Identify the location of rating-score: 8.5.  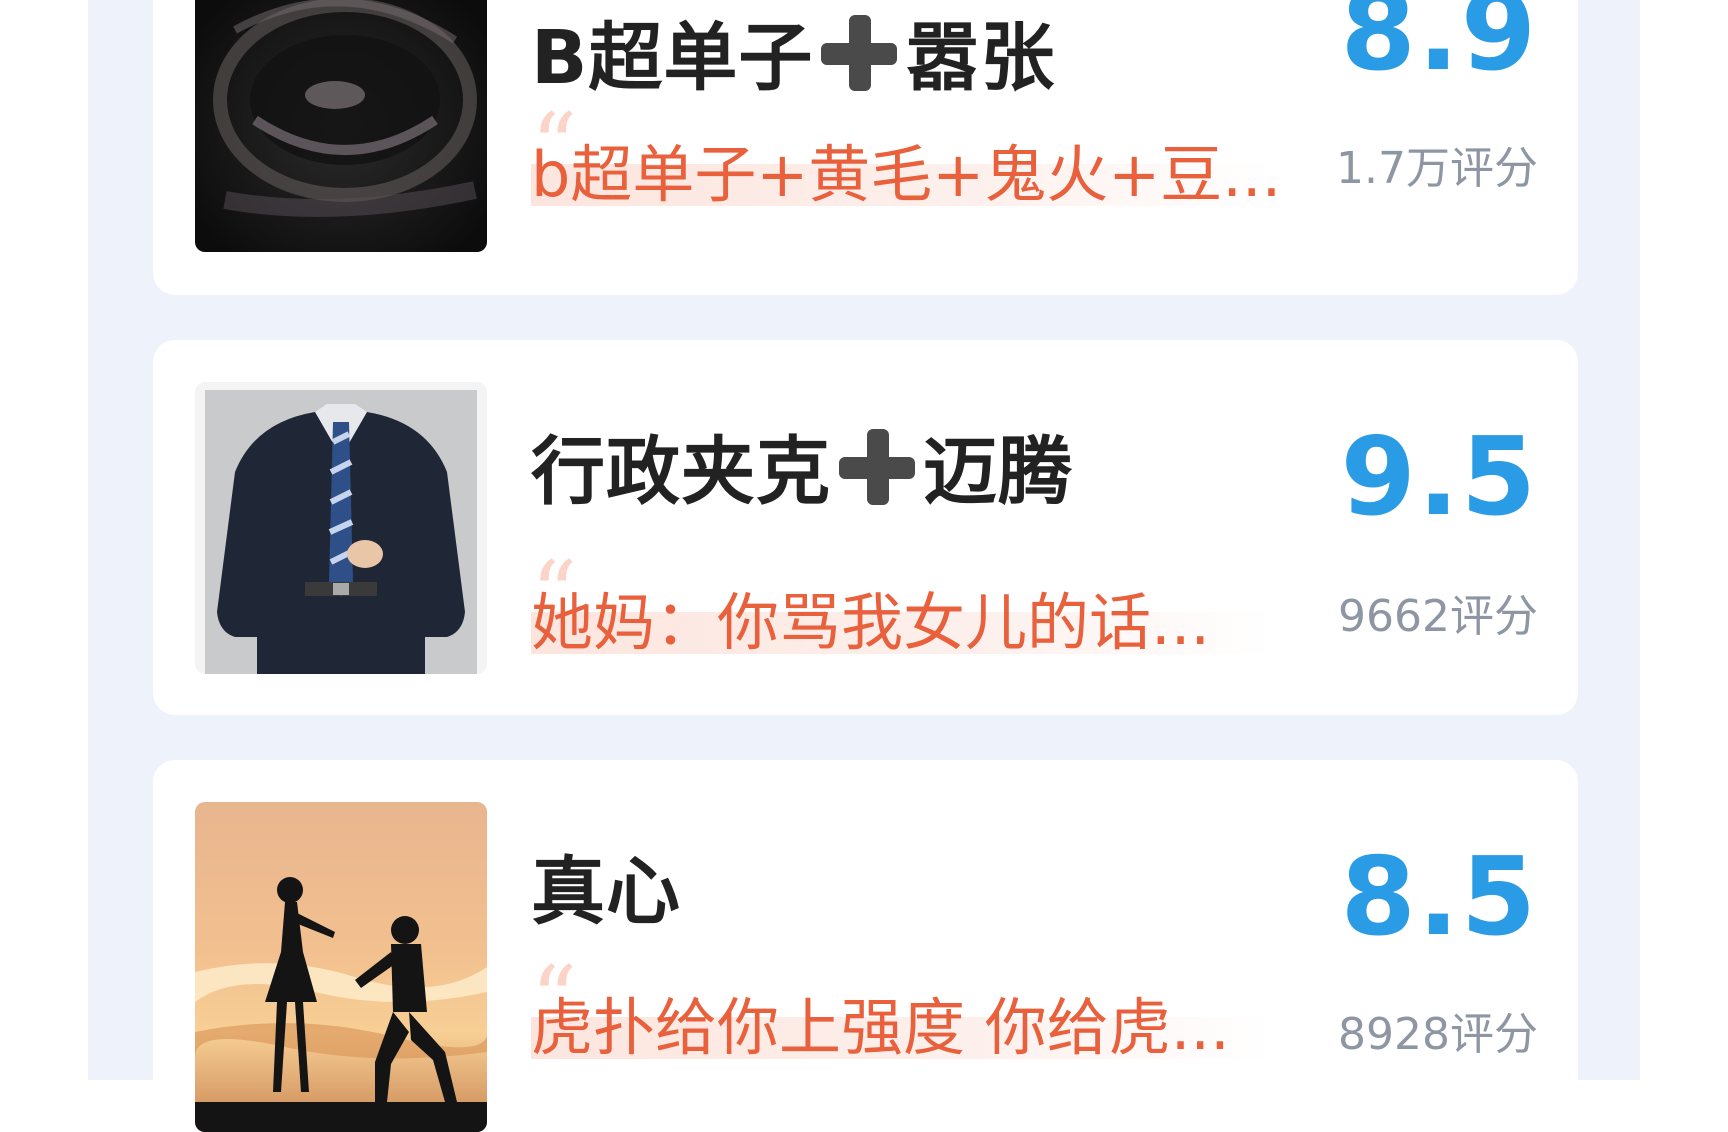
(1439, 897).